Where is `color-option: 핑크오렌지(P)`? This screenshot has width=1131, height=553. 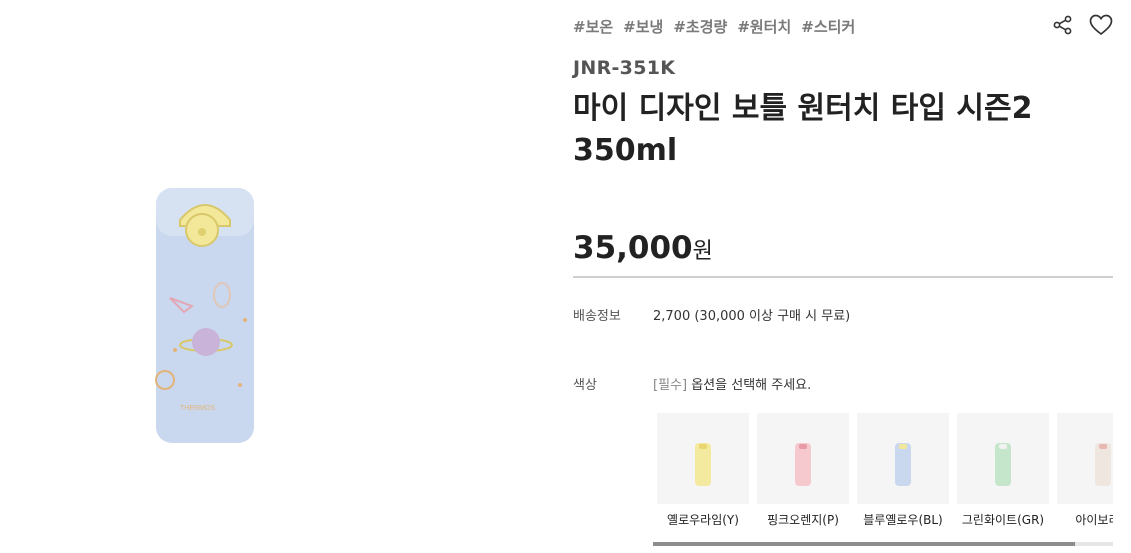
color-option: 핑크오렌지(P) is located at coordinates (803, 470).